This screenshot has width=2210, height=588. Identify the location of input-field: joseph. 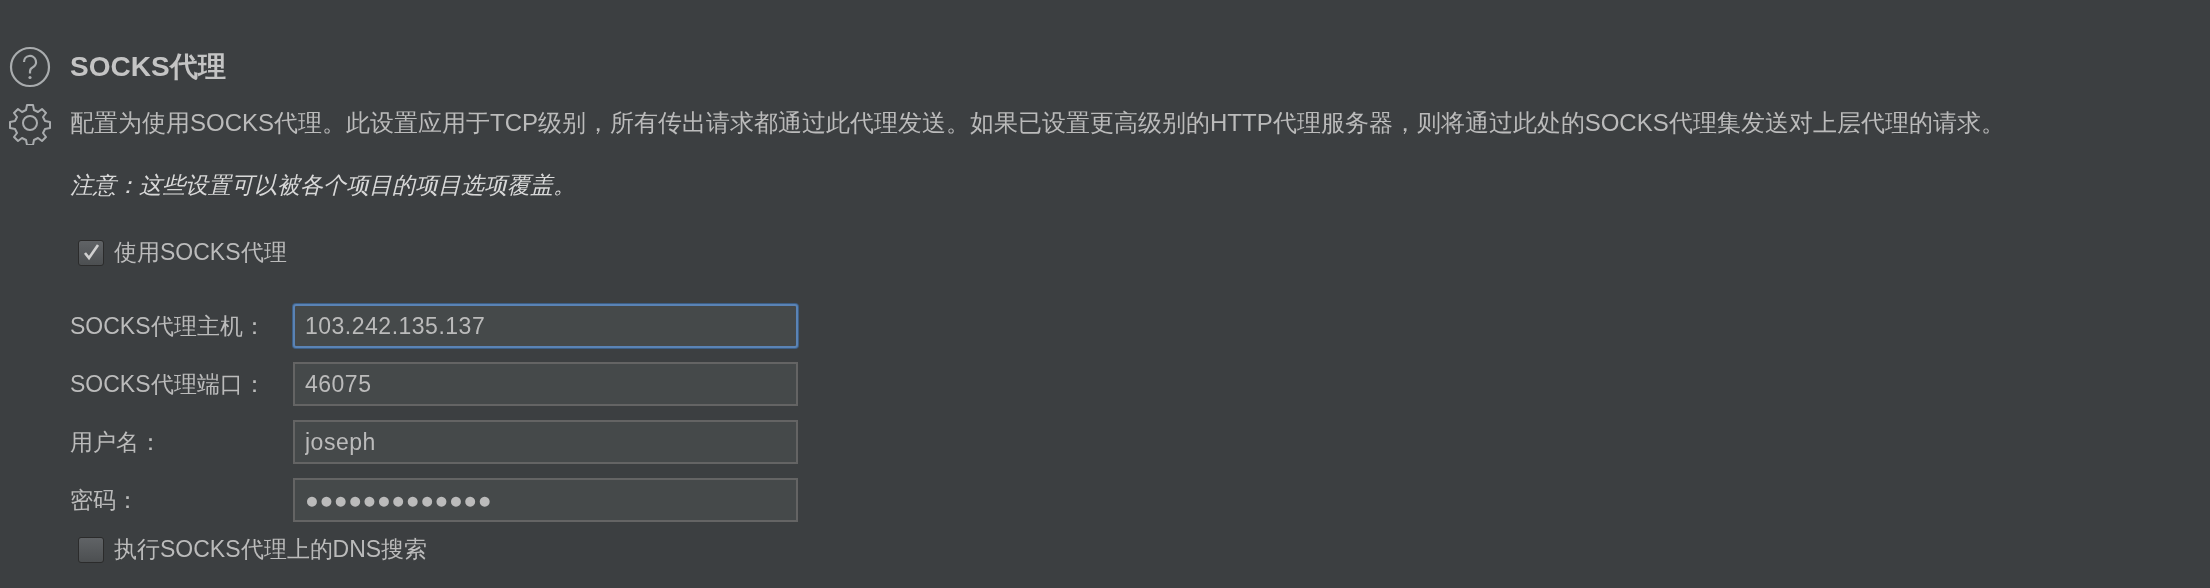
(545, 442).